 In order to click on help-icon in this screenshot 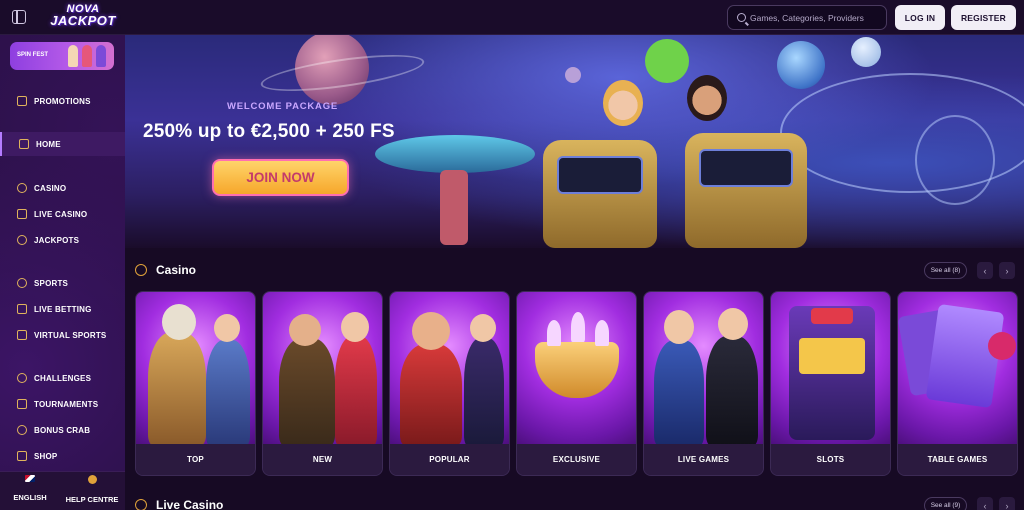, I will do `click(92, 479)`.